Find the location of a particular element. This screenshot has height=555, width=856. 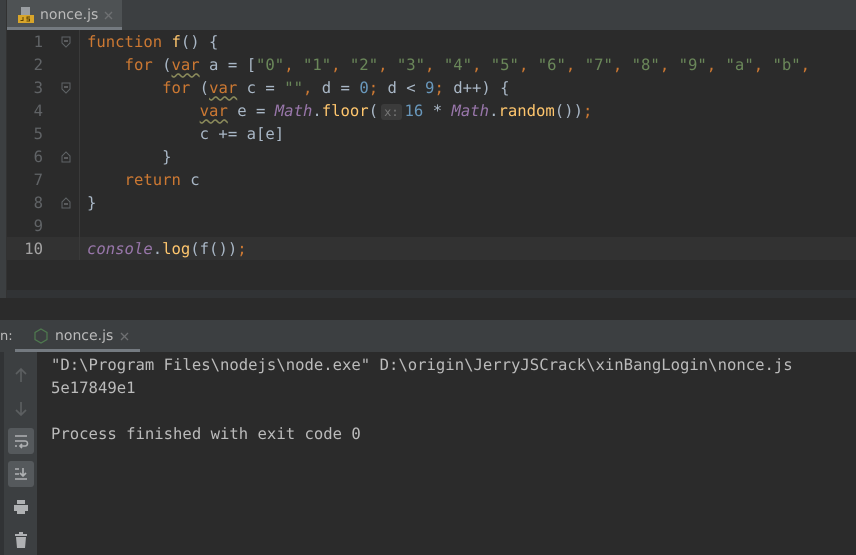

line-number: 9 is located at coordinates (37, 225).